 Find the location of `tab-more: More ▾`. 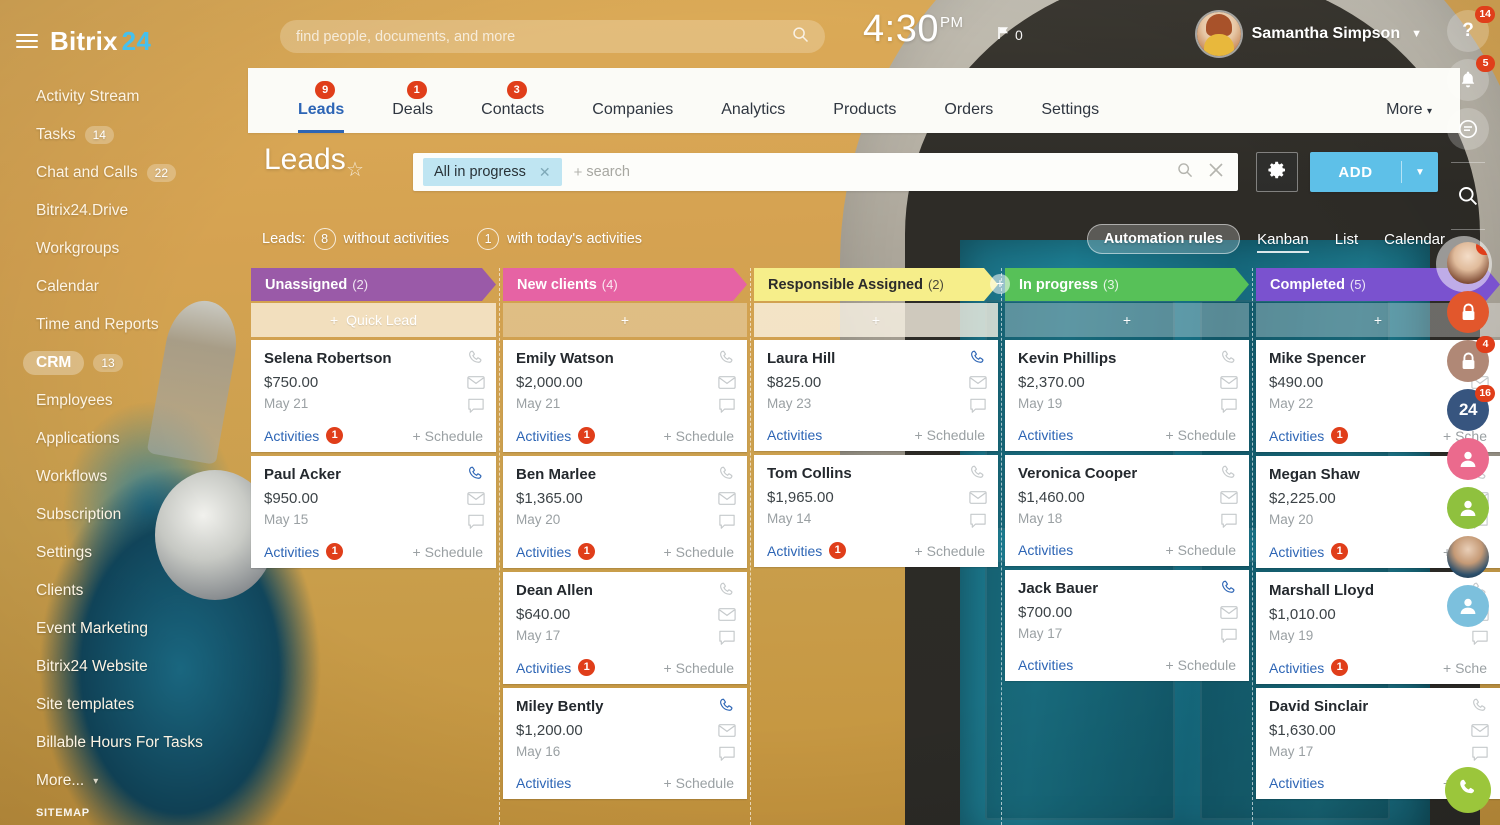

tab-more: More ▾ is located at coordinates (1409, 110).